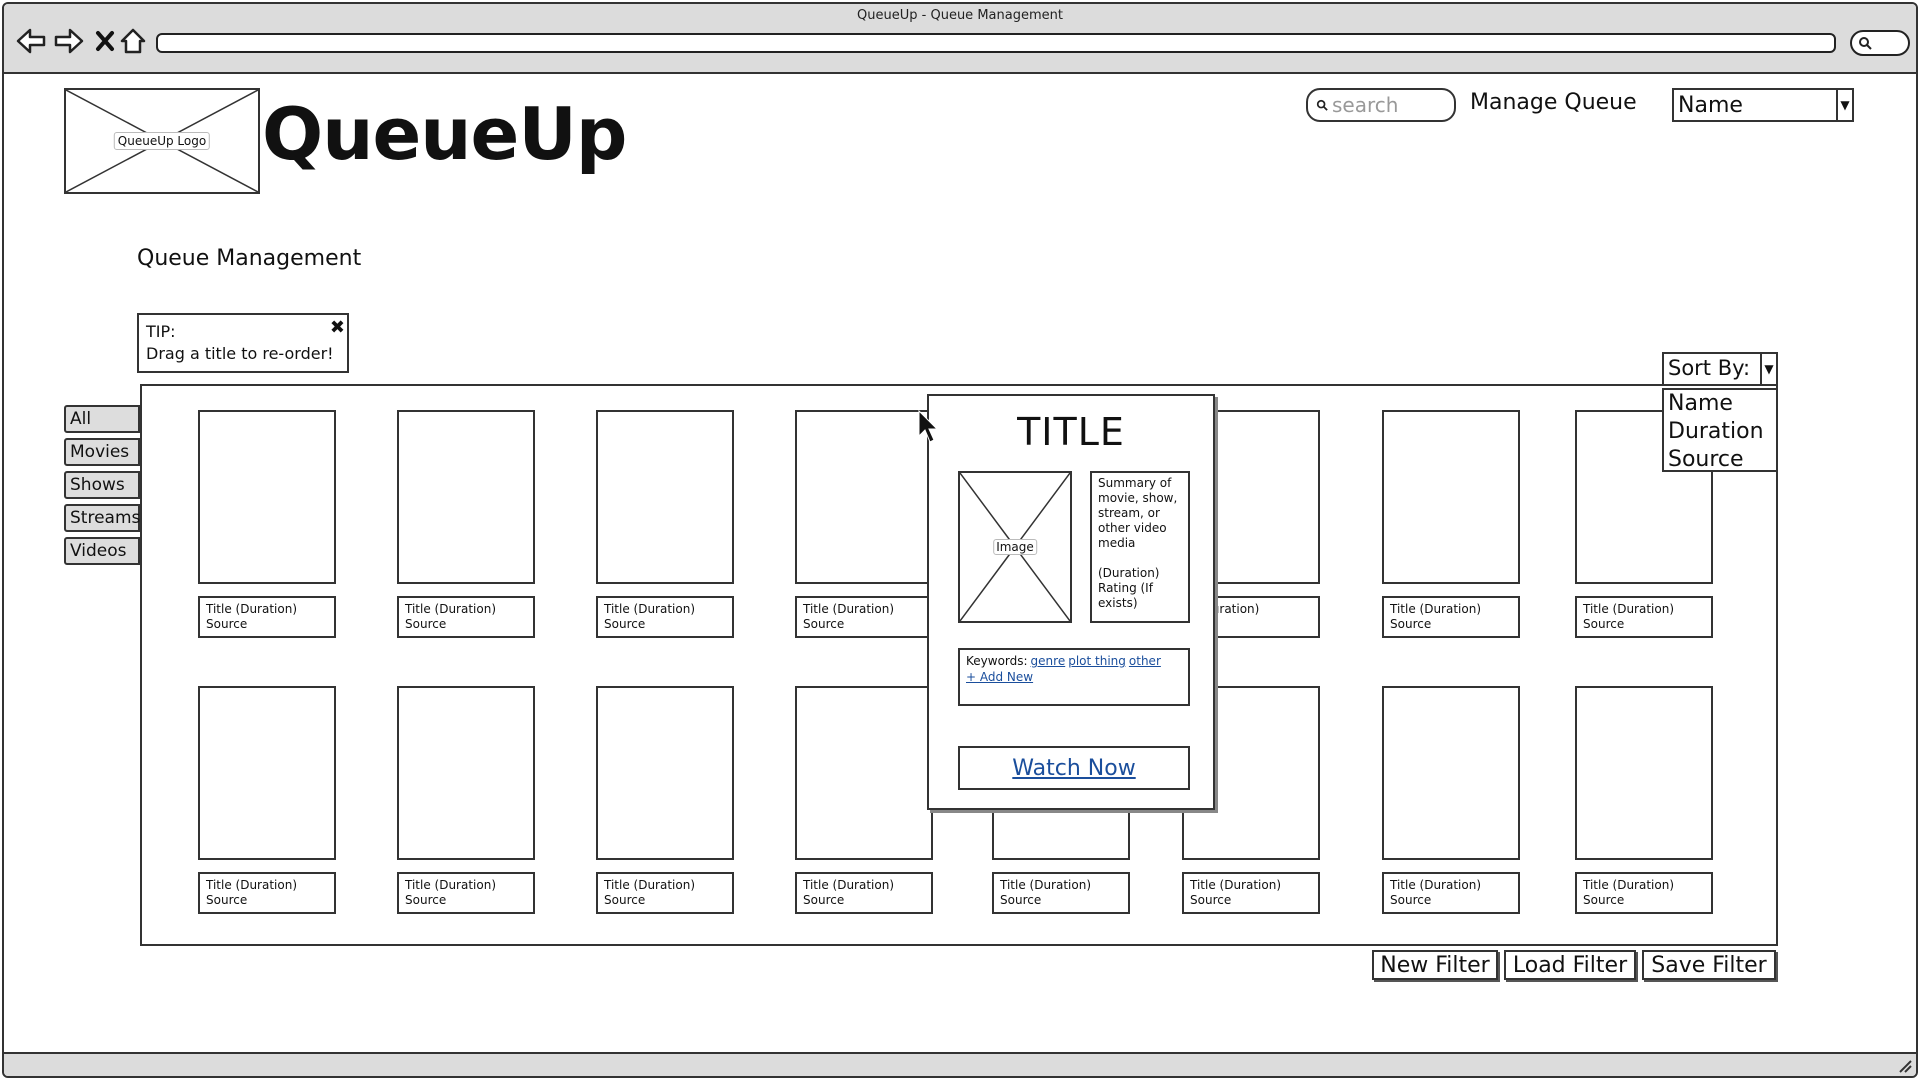  I want to click on resize-grip-icon, so click(1904, 1065).